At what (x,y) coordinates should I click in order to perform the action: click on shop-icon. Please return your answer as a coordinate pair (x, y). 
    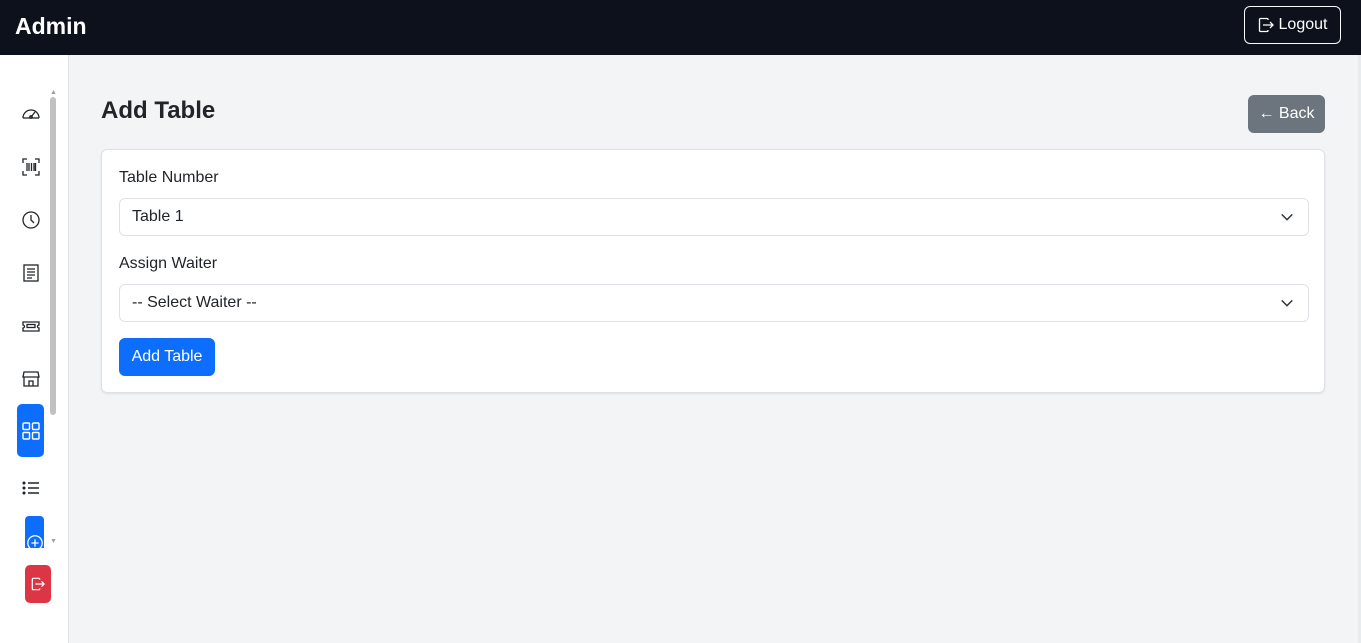
    Looking at the image, I should click on (30, 379).